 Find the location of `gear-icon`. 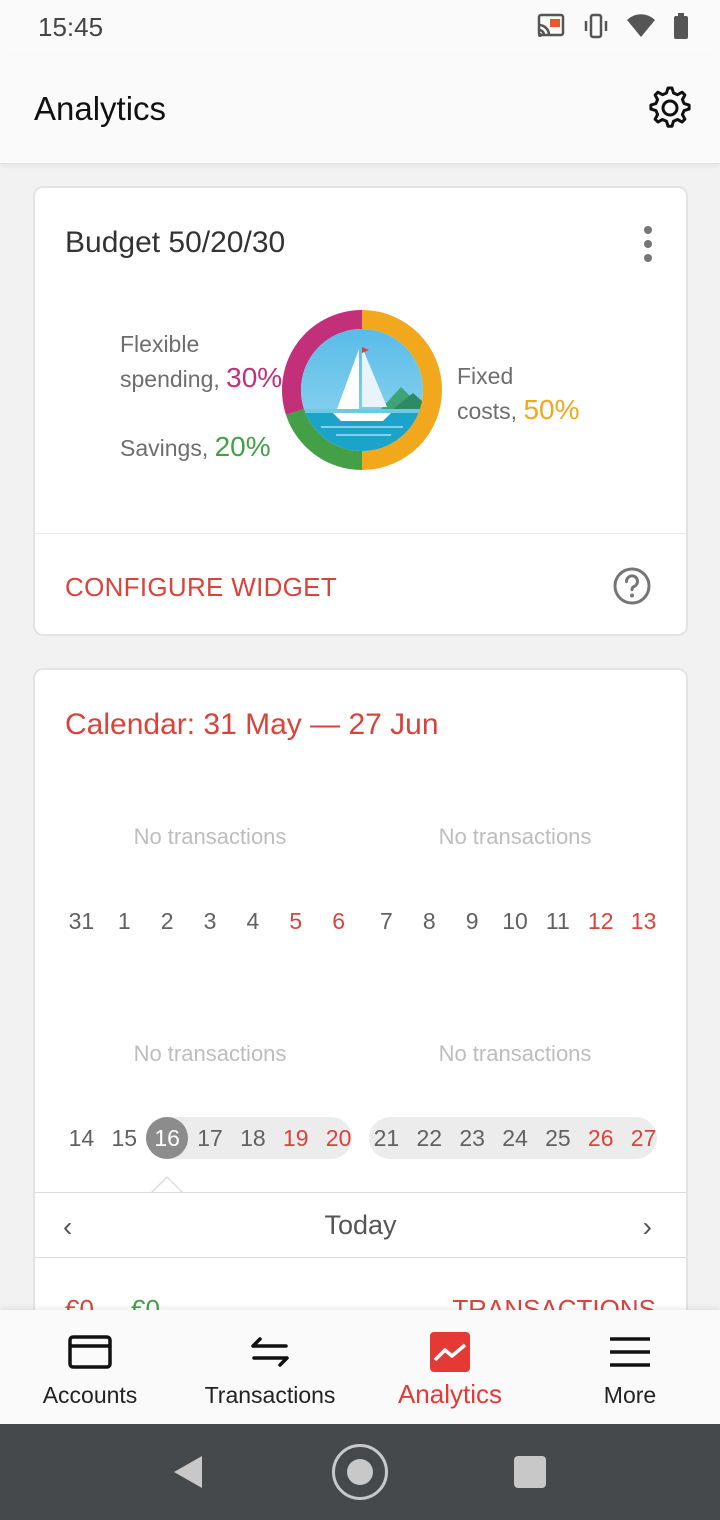

gear-icon is located at coordinates (670, 107).